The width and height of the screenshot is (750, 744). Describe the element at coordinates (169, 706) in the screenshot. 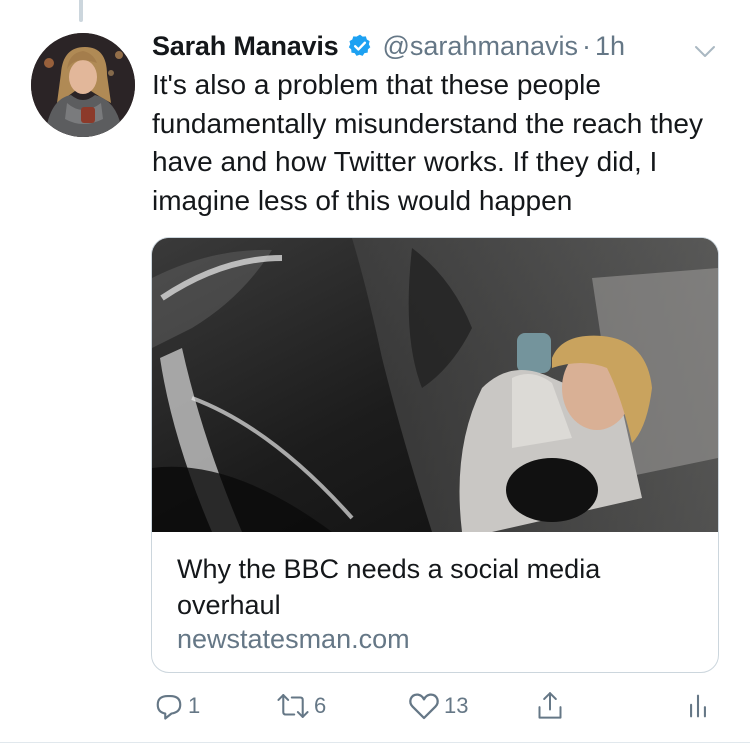

I see `reply-icon` at that location.